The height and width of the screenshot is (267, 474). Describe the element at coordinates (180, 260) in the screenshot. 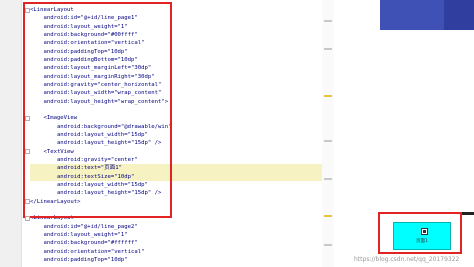

I see `code-line: android:paddingTop="10dp"` at that location.